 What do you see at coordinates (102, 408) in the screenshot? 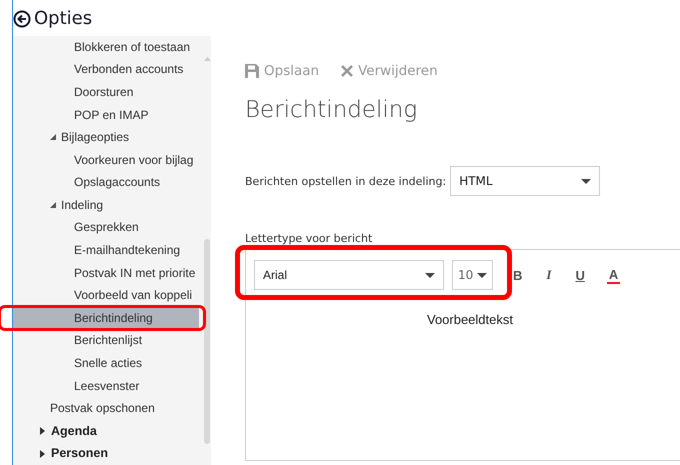
I see `tree-item: Postvak opschonen` at bounding box center [102, 408].